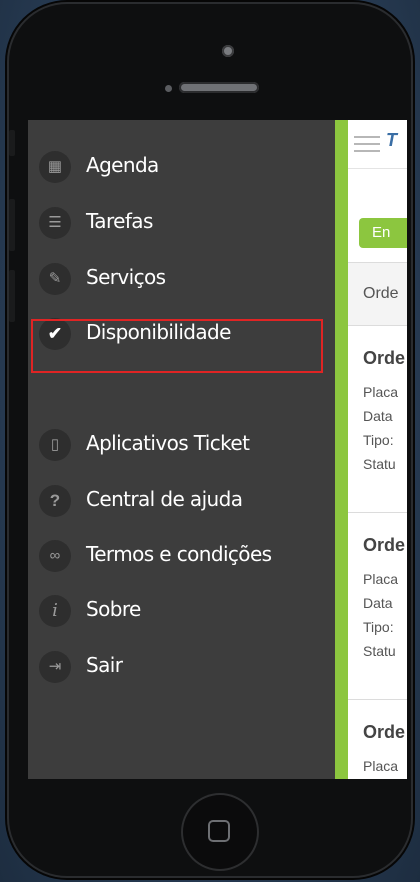 The image size is (420, 882). I want to click on menu-item-termos-e-condicoes: ∞ Termos e condições, so click(181, 555).